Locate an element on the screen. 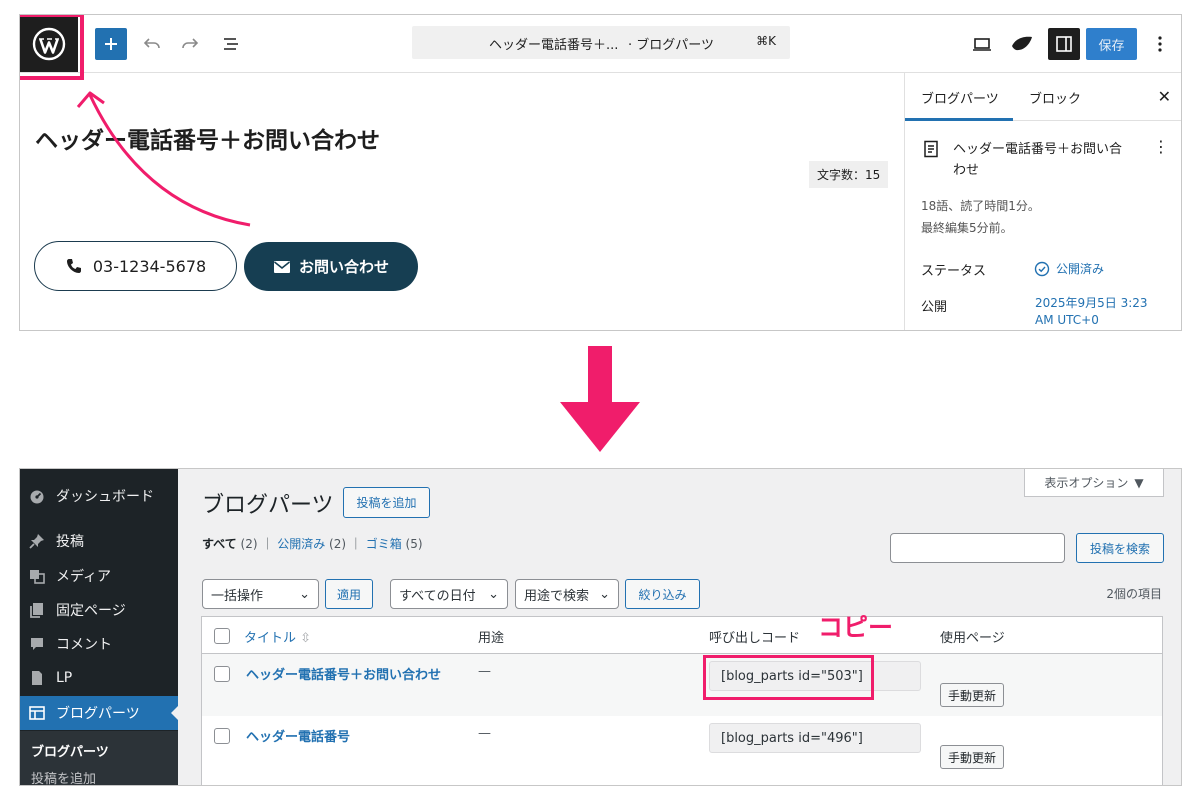 The image size is (1200, 800). view-all: すべて is located at coordinates (219, 544).